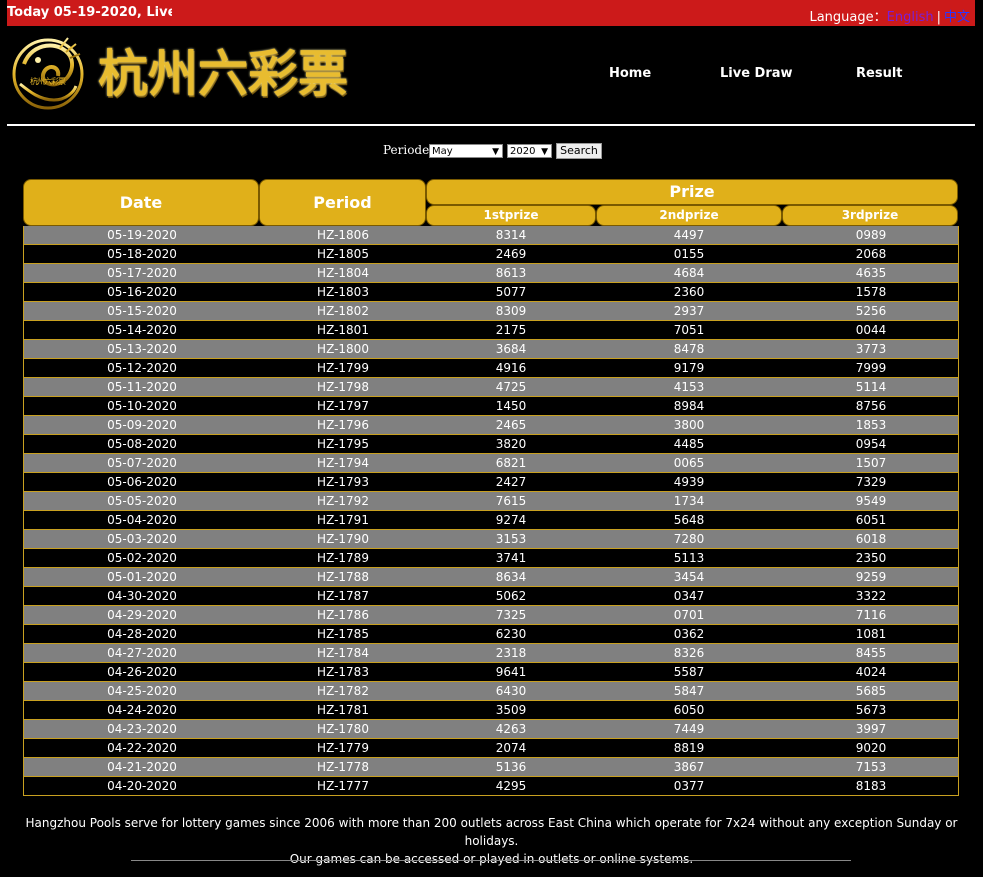 The image size is (983, 877). I want to click on header-1stprize: 1stprize, so click(511, 215).